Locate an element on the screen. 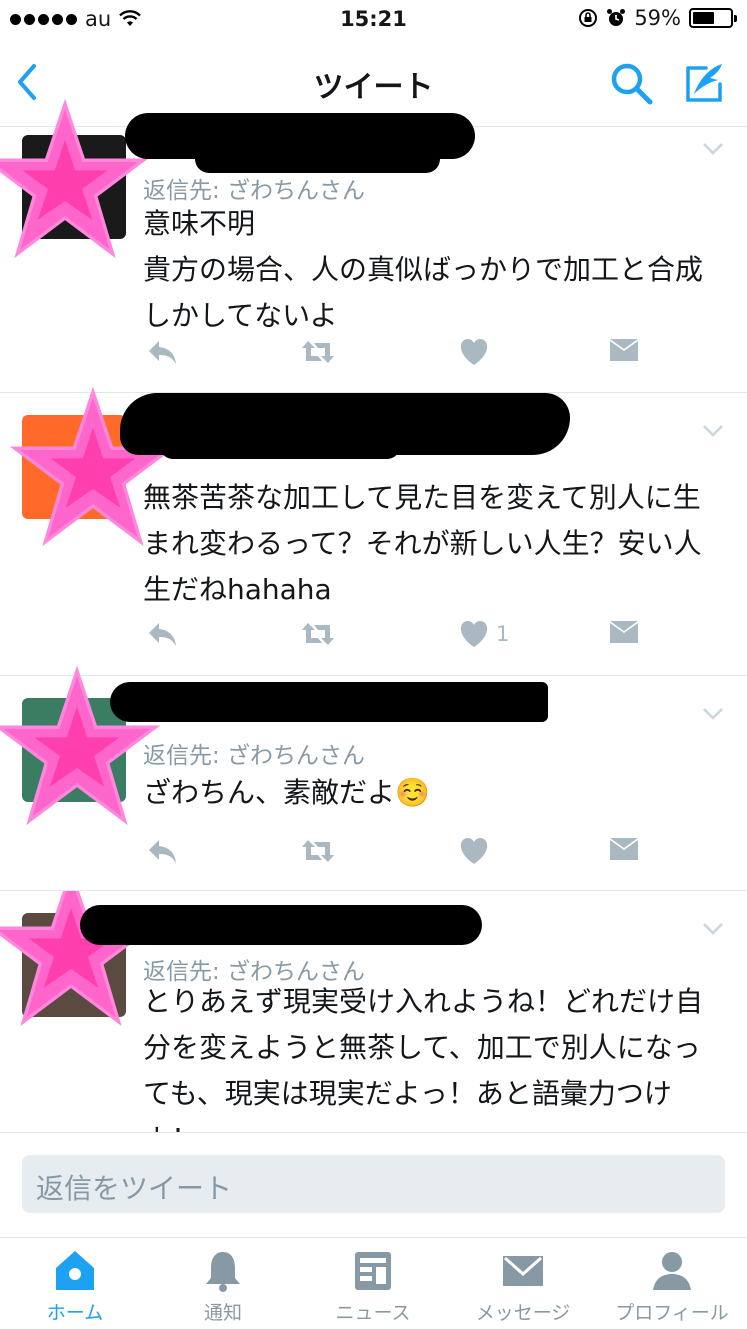 The width and height of the screenshot is (747, 1329). reply-bar: 返信をツイート is located at coordinates (373, 1185).